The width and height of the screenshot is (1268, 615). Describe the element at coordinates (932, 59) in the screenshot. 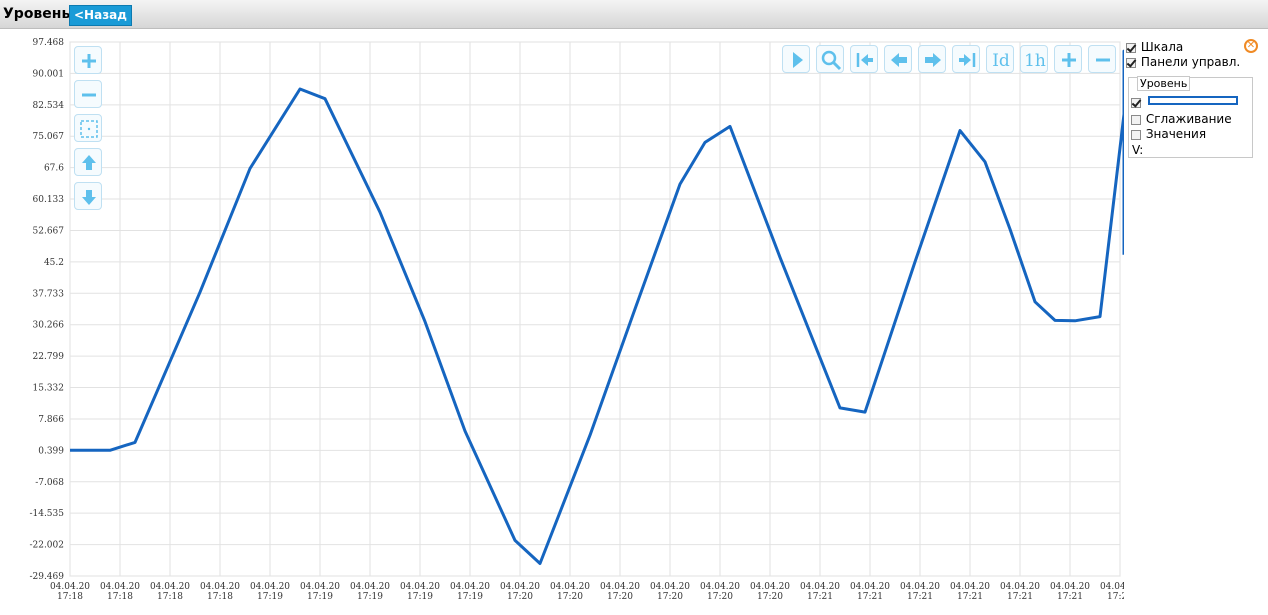

I see `step-forward-button` at that location.